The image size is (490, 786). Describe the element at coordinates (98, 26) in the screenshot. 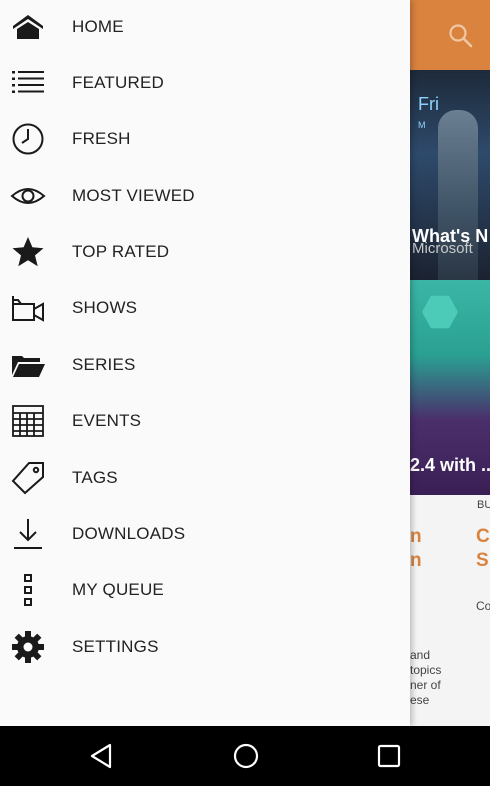

I see `nav-label: HOME` at that location.